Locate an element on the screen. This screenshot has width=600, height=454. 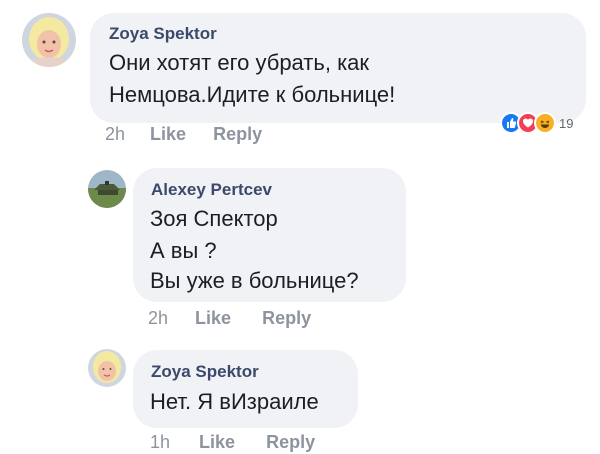
comment-text: Вы уже в больнице? is located at coordinates (254, 280).